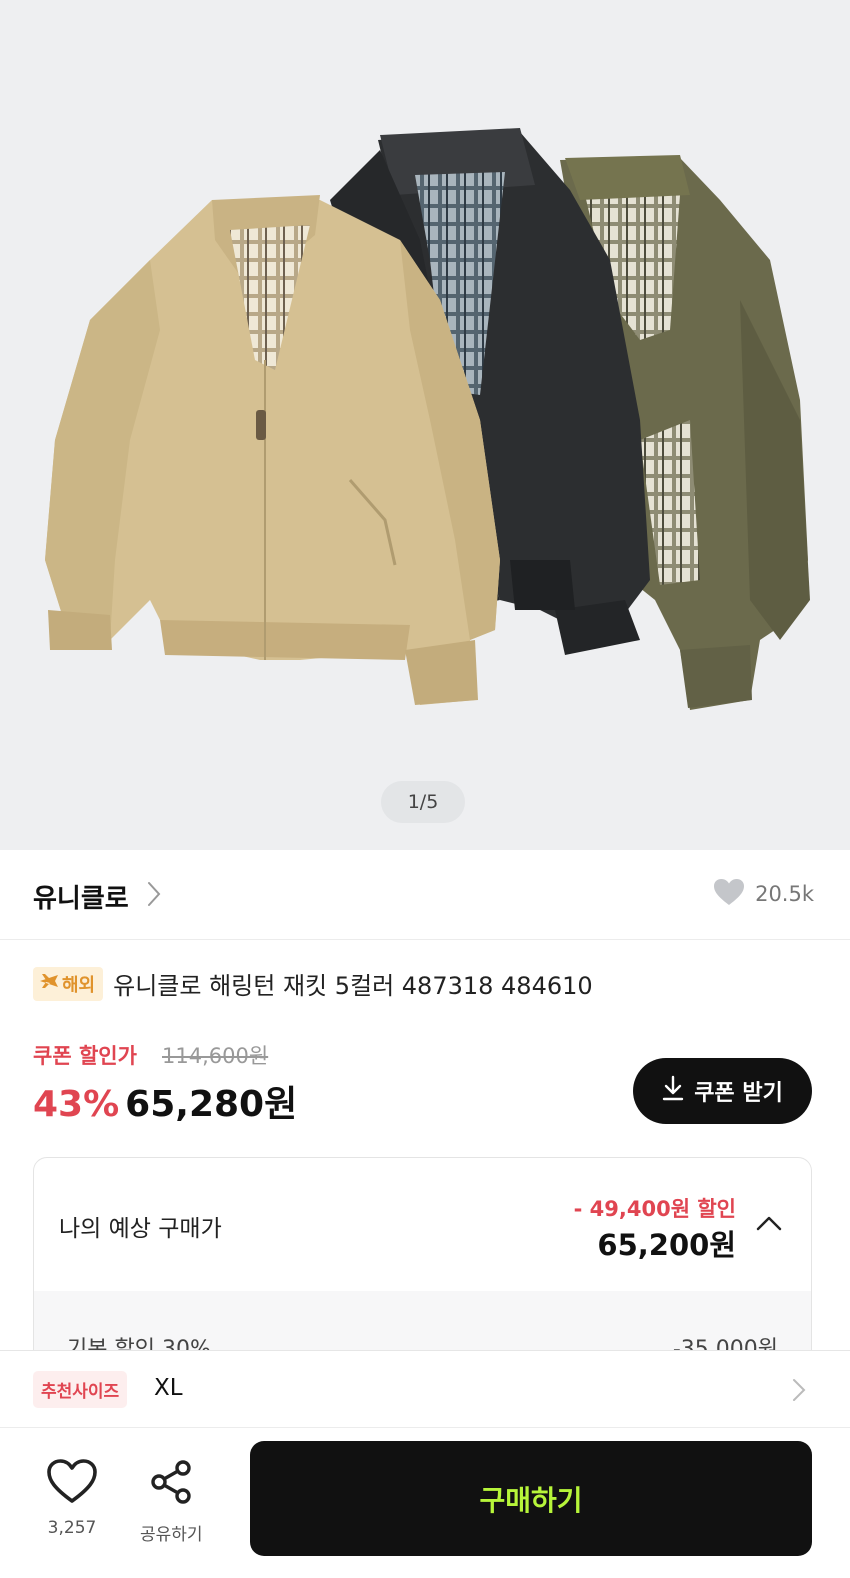 The image size is (850, 1578). What do you see at coordinates (171, 1535) in the screenshot?
I see `share-label: 공유하기` at bounding box center [171, 1535].